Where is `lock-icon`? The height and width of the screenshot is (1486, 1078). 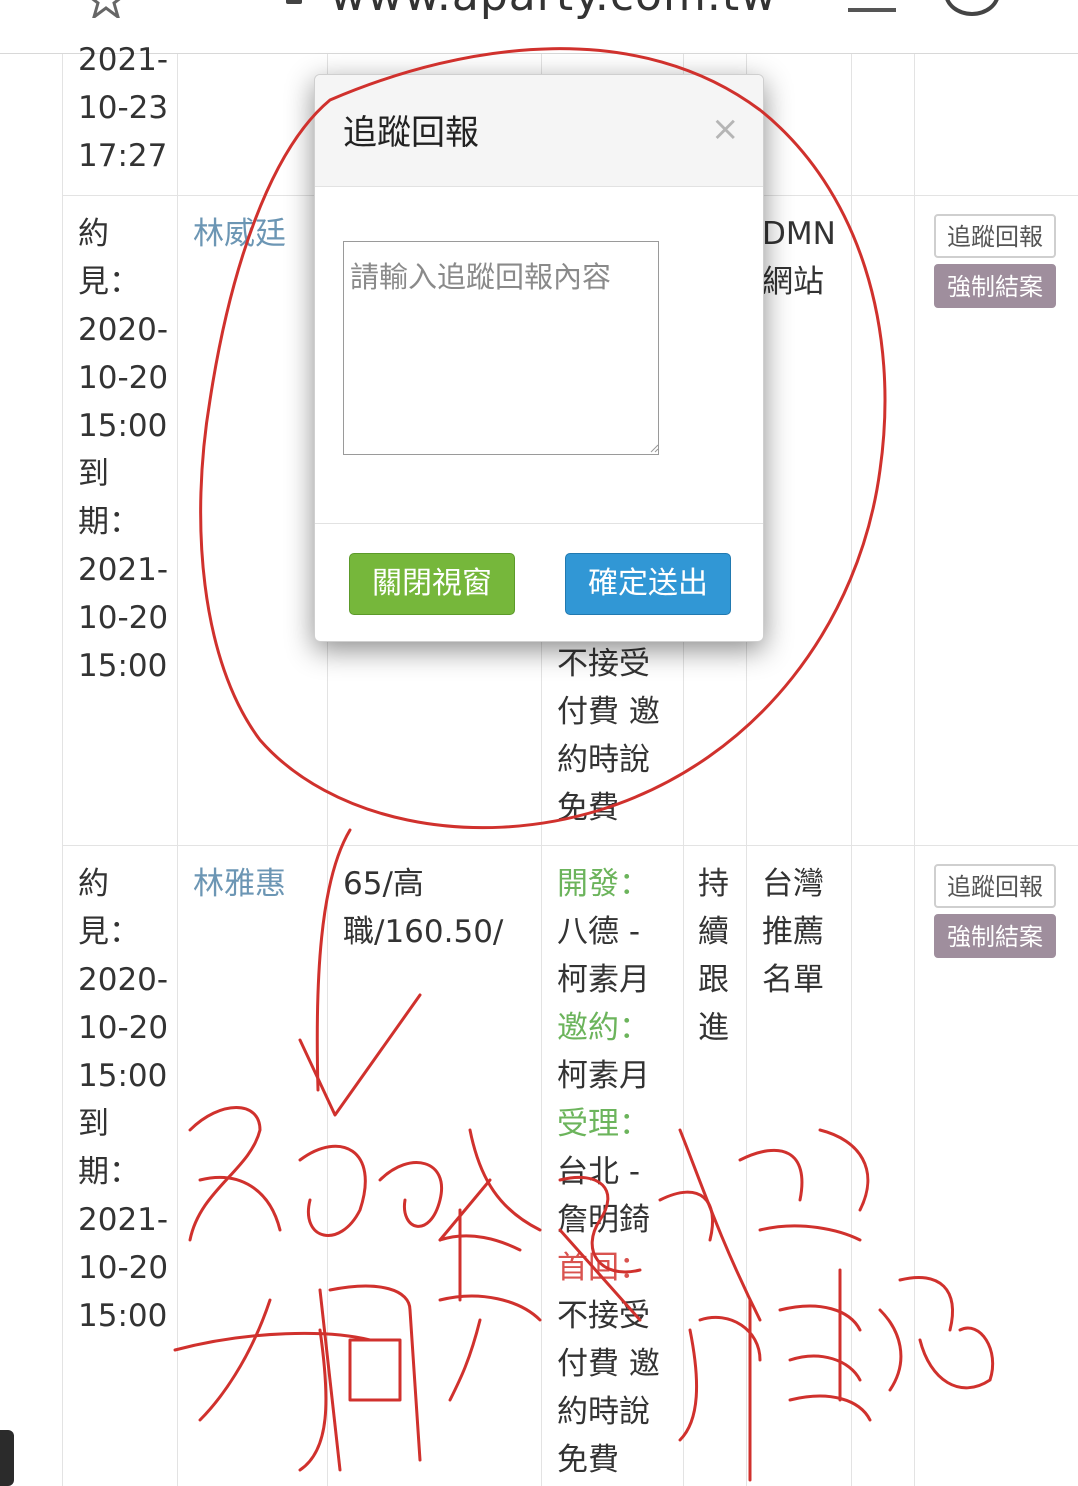 lock-icon is located at coordinates (294, 2).